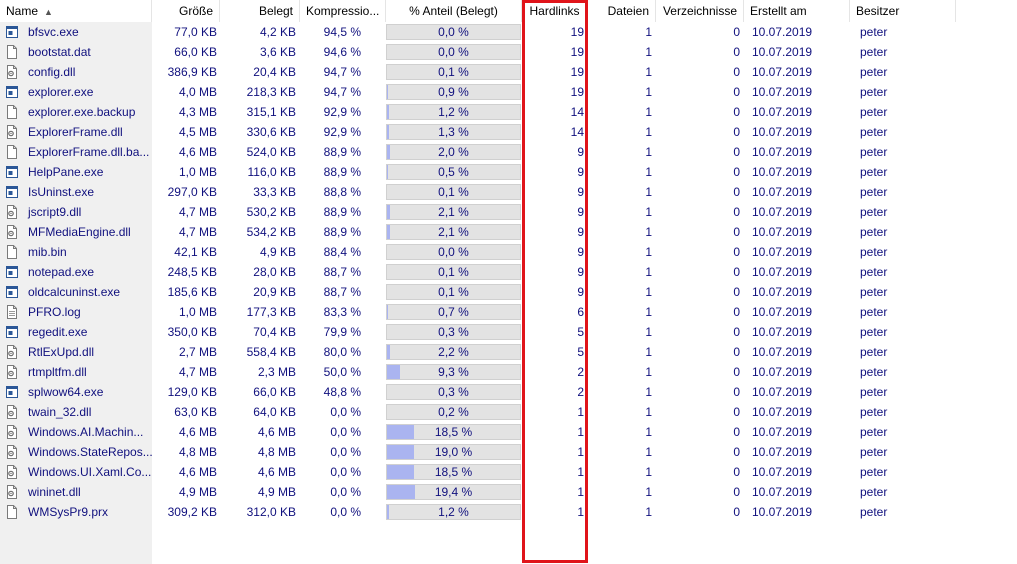 This screenshot has width=1017, height=564. I want to click on file-name-cell: wininet.dll, so click(76, 492).